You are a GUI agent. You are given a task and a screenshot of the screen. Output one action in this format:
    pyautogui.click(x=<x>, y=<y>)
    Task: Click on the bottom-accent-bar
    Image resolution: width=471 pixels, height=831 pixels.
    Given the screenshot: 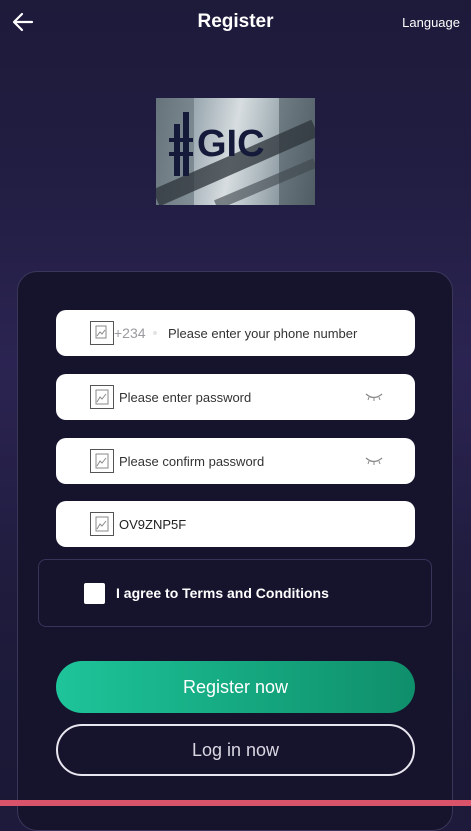 What is the action you would take?
    pyautogui.click(x=235, y=803)
    